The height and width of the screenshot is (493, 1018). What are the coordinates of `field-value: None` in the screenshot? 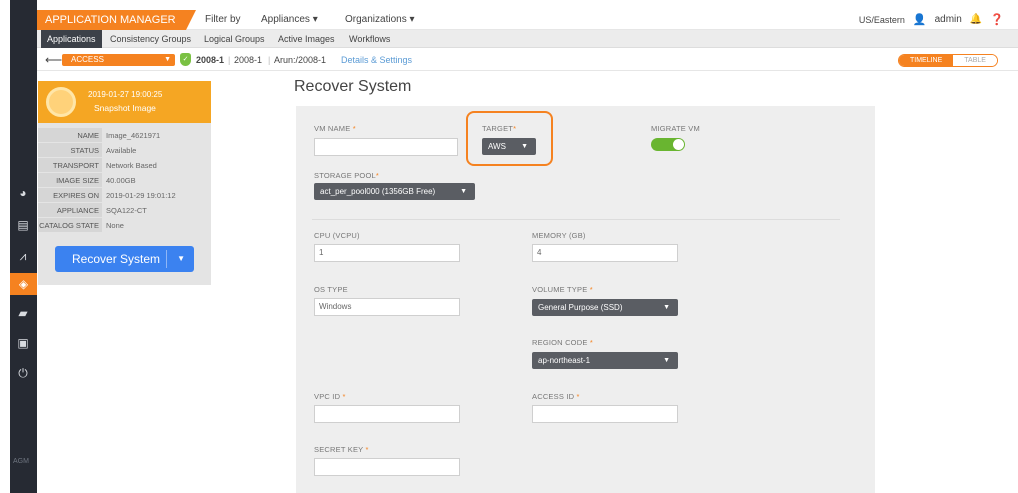 It's located at (115, 225).